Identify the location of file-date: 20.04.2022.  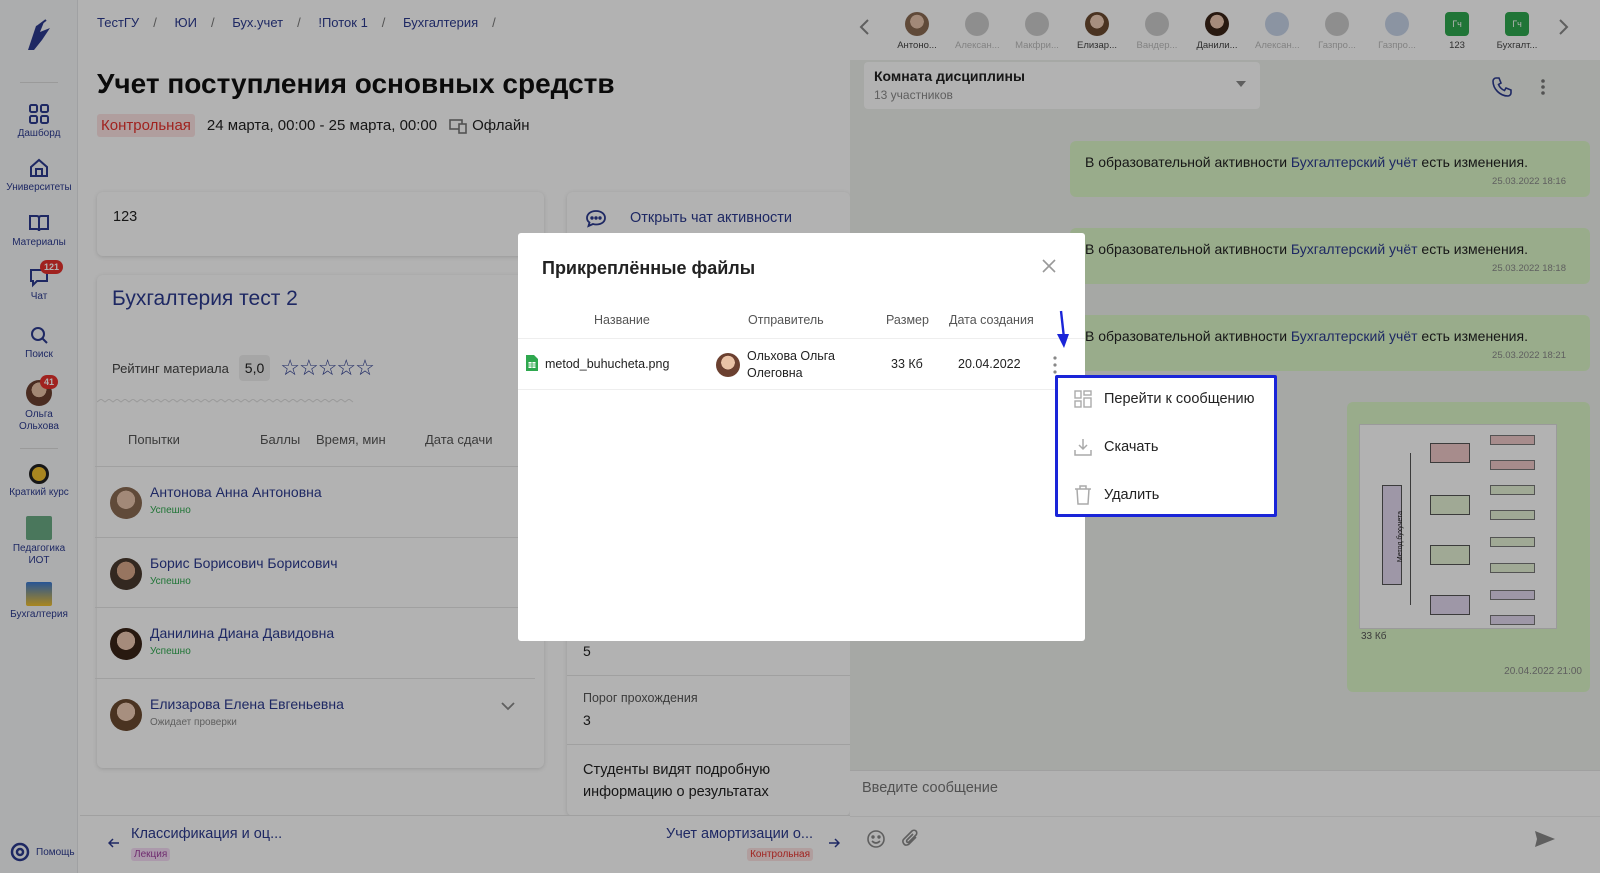
(989, 364).